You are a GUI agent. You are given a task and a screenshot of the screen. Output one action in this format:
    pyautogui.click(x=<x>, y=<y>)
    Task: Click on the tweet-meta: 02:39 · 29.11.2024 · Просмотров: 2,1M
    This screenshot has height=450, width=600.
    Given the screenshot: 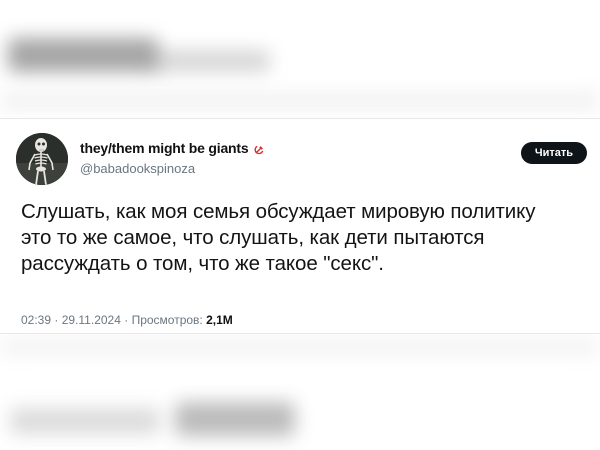 What is the action you would take?
    pyautogui.click(x=127, y=320)
    